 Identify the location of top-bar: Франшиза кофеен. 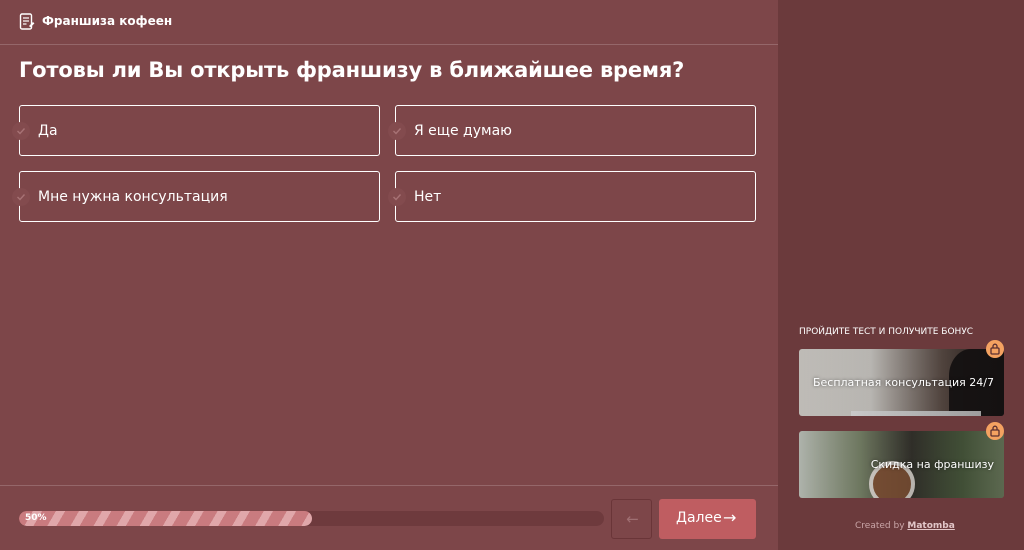
(389, 22).